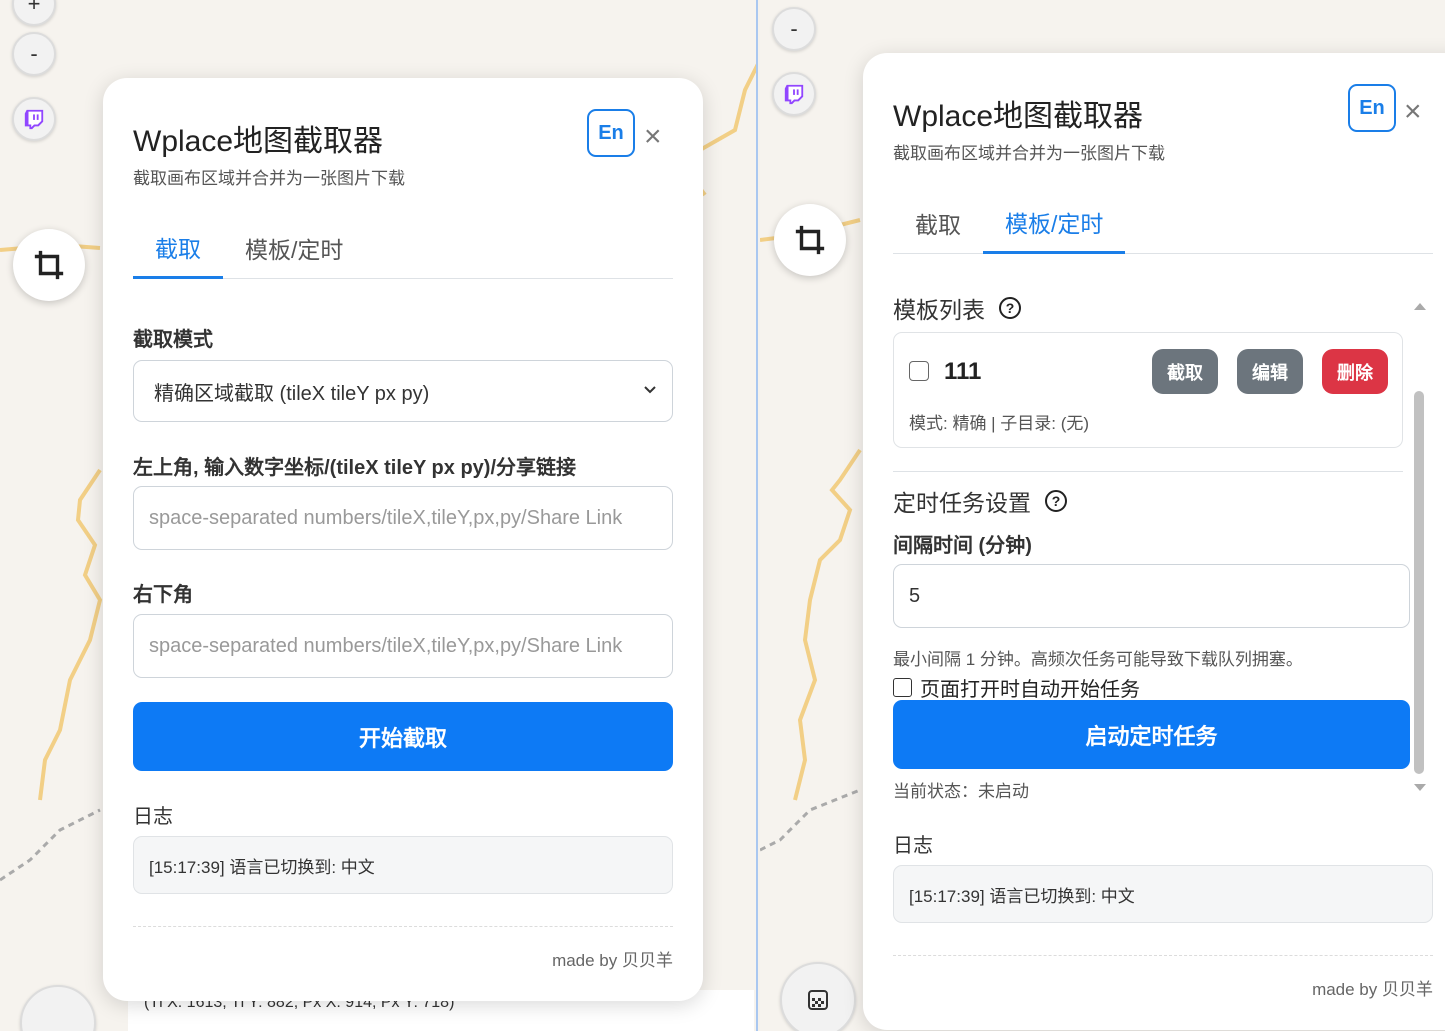 The height and width of the screenshot is (1031, 1445). Describe the element at coordinates (1151, 734) in the screenshot. I see `start-schedule-button: 启动定时任务` at that location.